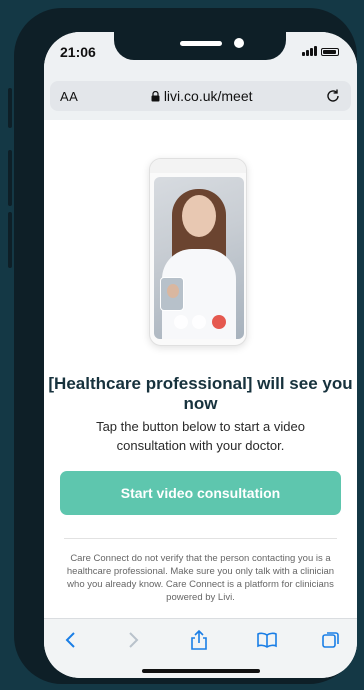 The image size is (364, 690). What do you see at coordinates (198, 166) in the screenshot?
I see `illustration-status-bar` at bounding box center [198, 166].